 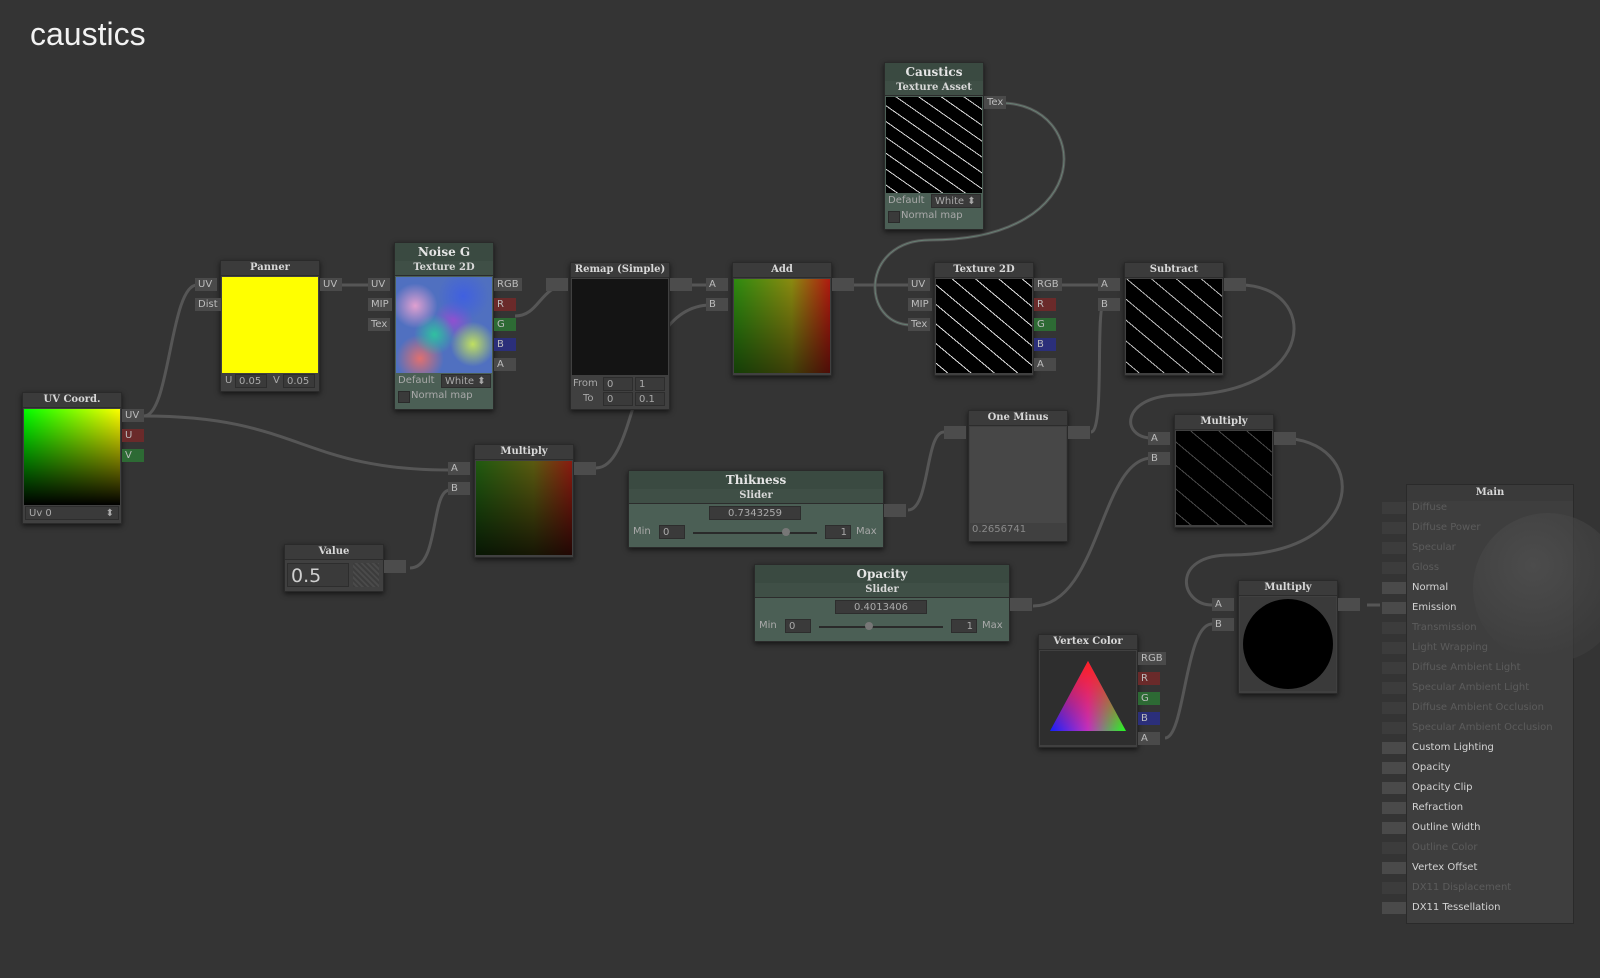 I want to click on value-field: 0.5, so click(x=318, y=575).